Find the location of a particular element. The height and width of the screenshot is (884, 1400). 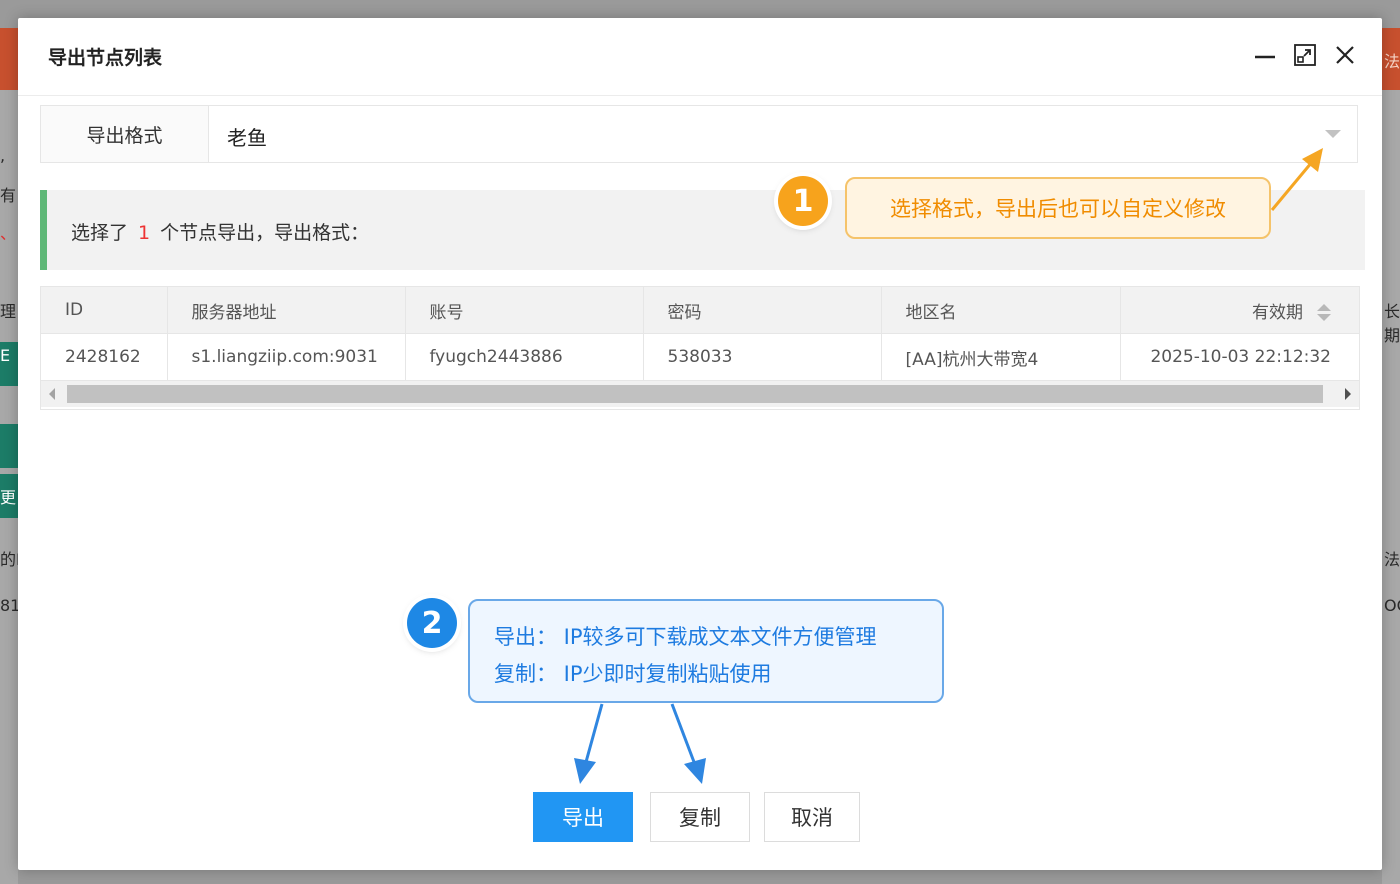

background-text: E is located at coordinates (5, 355).